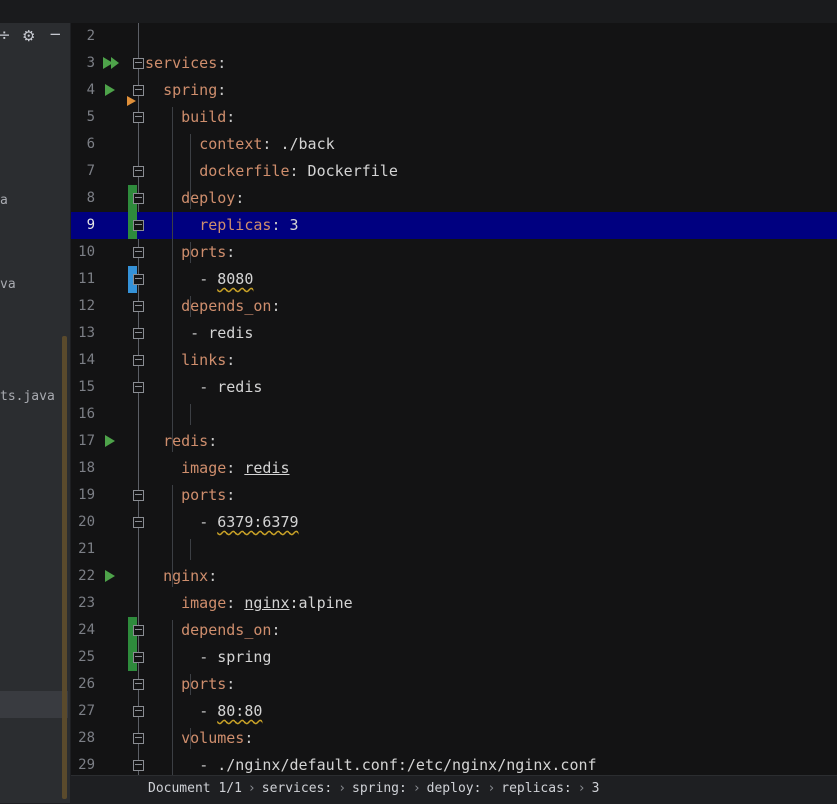  Describe the element at coordinates (83, 279) in the screenshot. I see `line-number: 11` at that location.